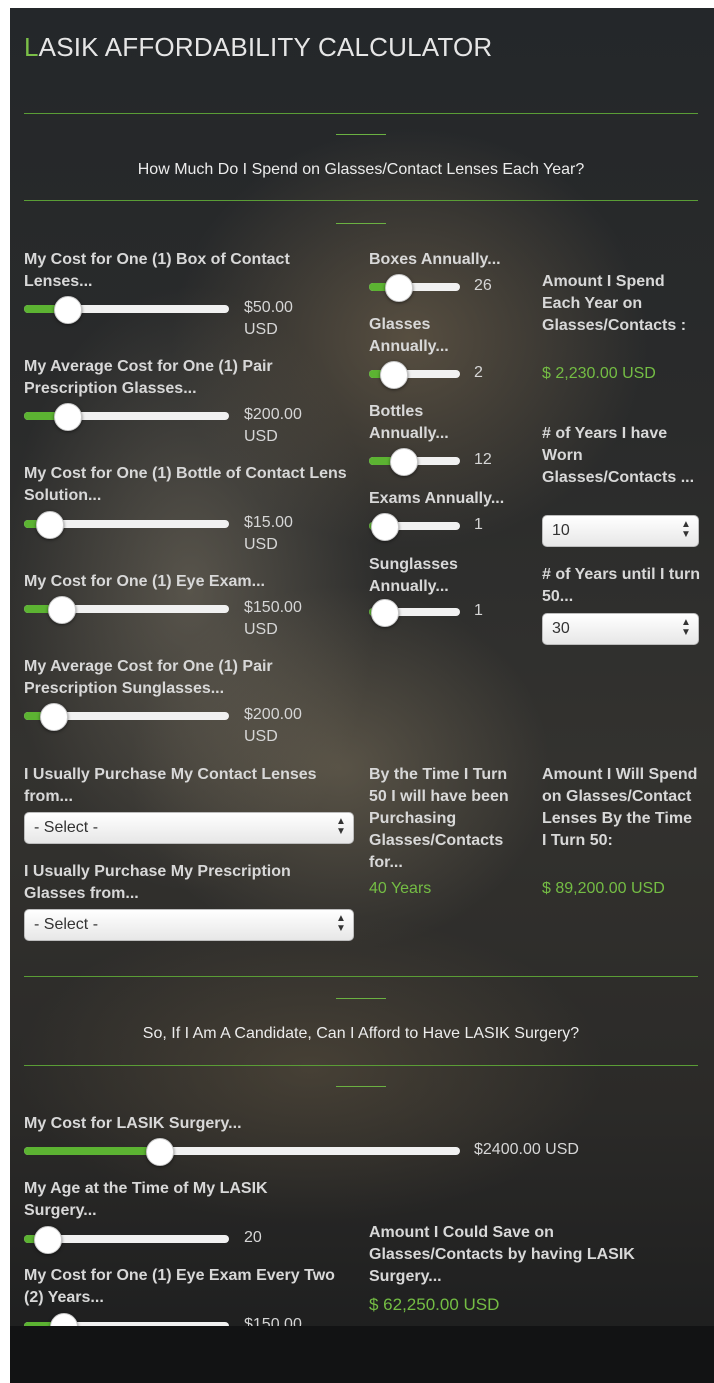 The width and height of the screenshot is (714, 1383). Describe the element at coordinates (268, 307) in the screenshot. I see `contact-box-cost-value: $50.00` at that location.